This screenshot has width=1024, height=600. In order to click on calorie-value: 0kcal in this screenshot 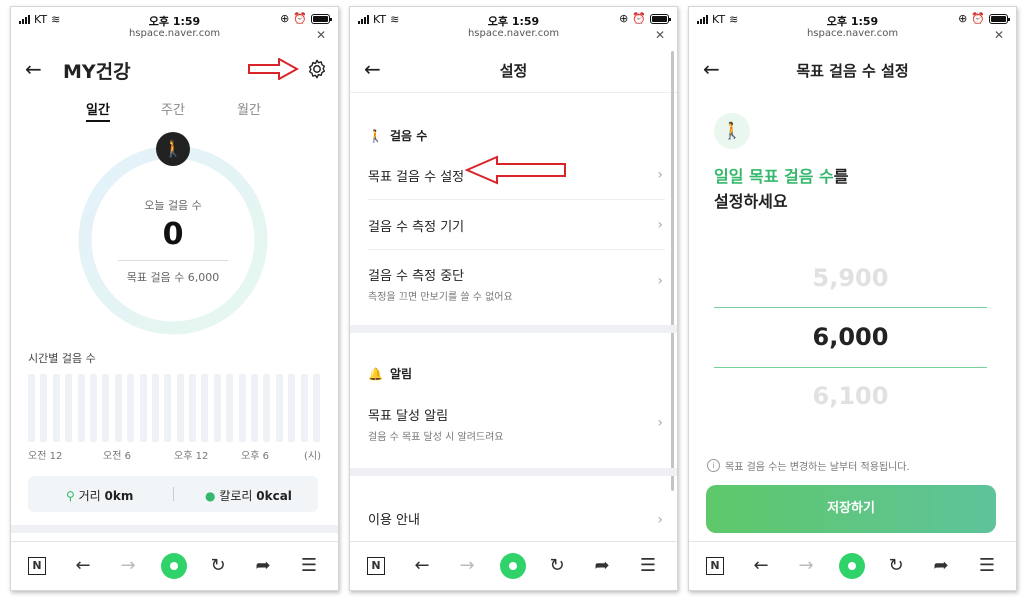, I will do `click(274, 496)`.